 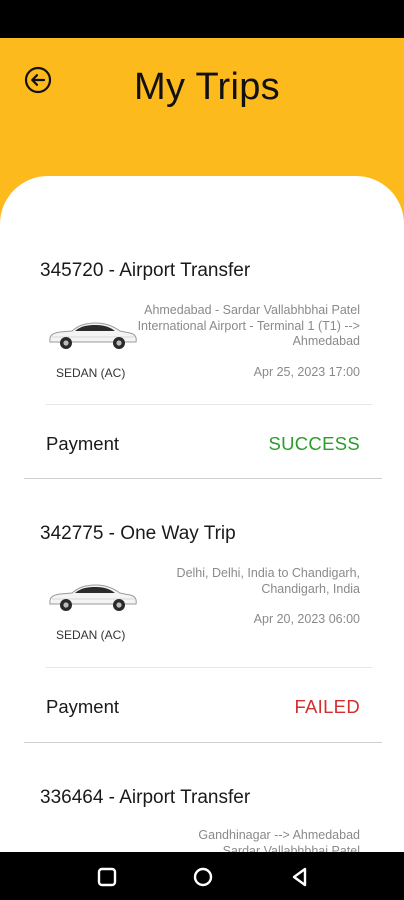 I want to click on status-bar, so click(x=202, y=19).